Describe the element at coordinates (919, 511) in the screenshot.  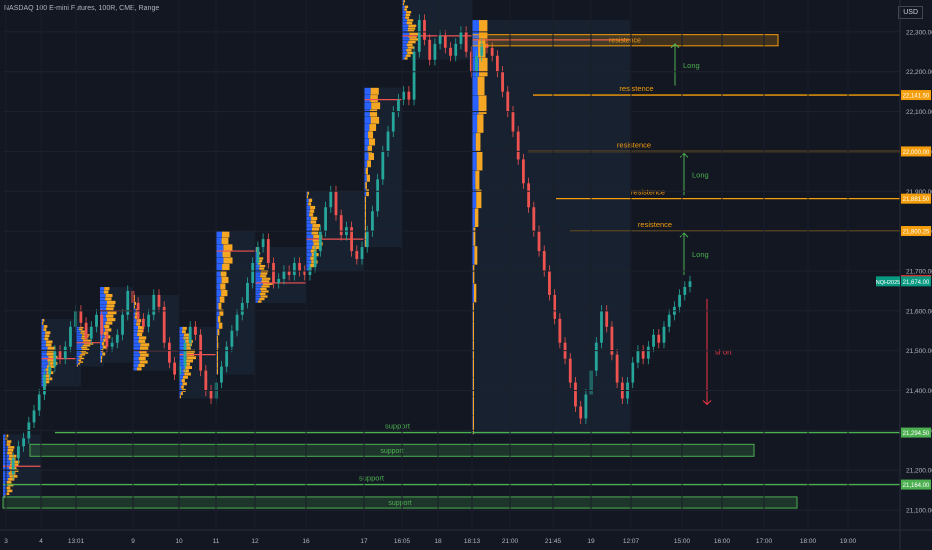
I see `y-tick-label: 21,100.00` at that location.